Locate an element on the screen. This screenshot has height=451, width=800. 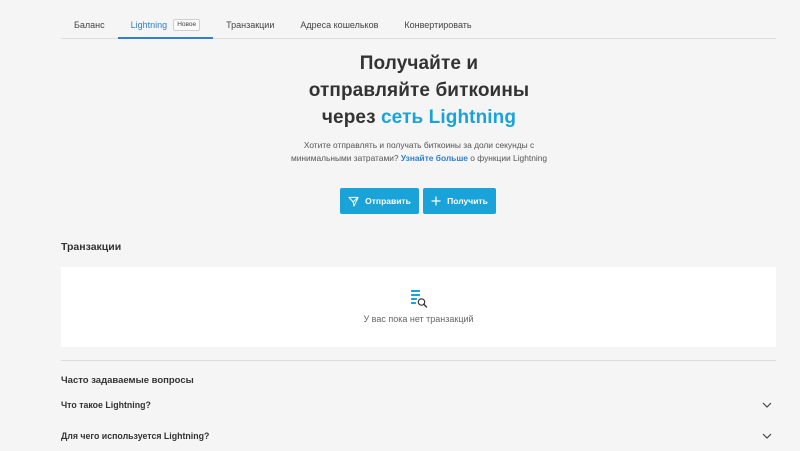
faq-title: Часто задаваемые вопросы is located at coordinates (127, 380).